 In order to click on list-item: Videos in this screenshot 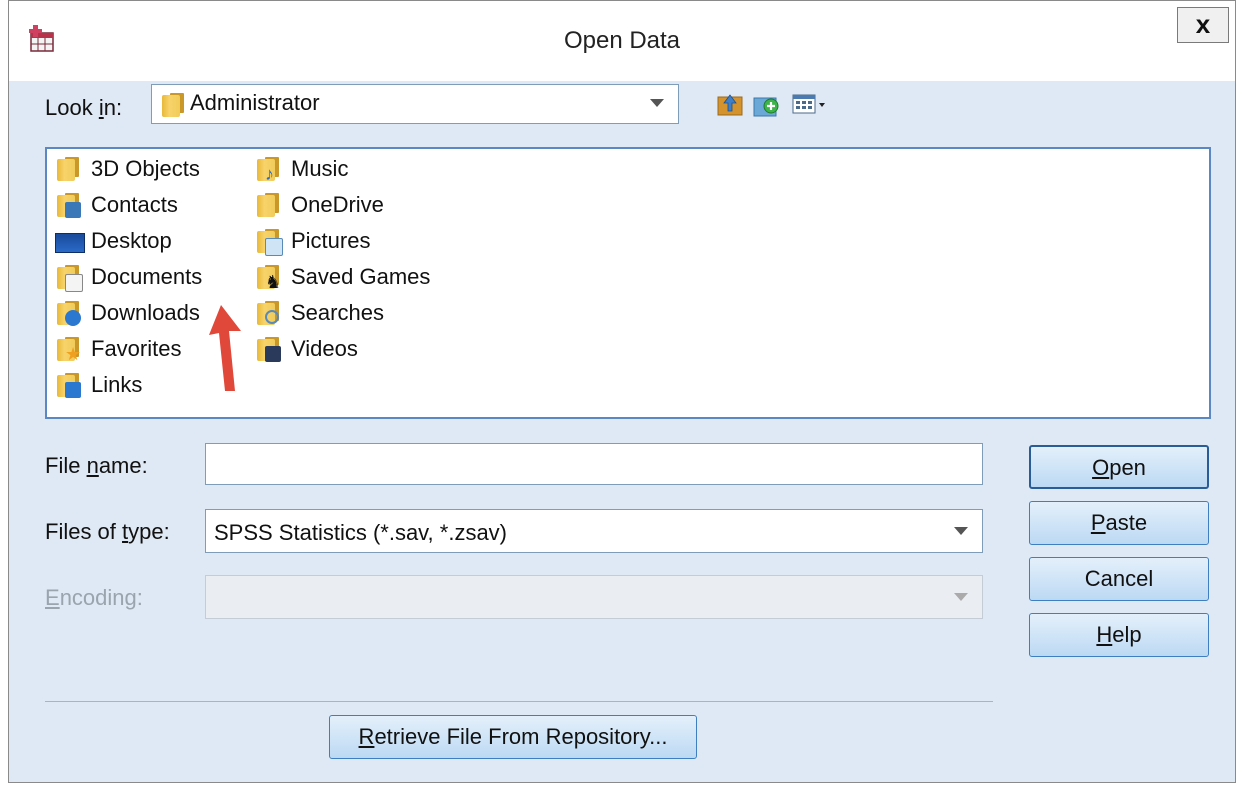, I will do `click(306, 349)`.